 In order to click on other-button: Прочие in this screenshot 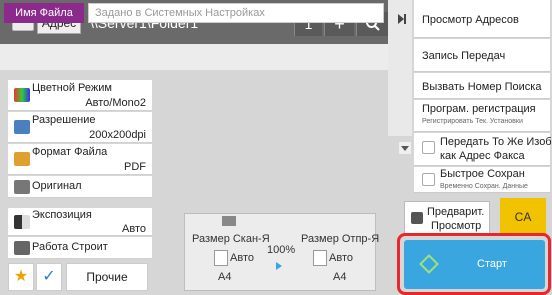, I will do `click(107, 277)`.